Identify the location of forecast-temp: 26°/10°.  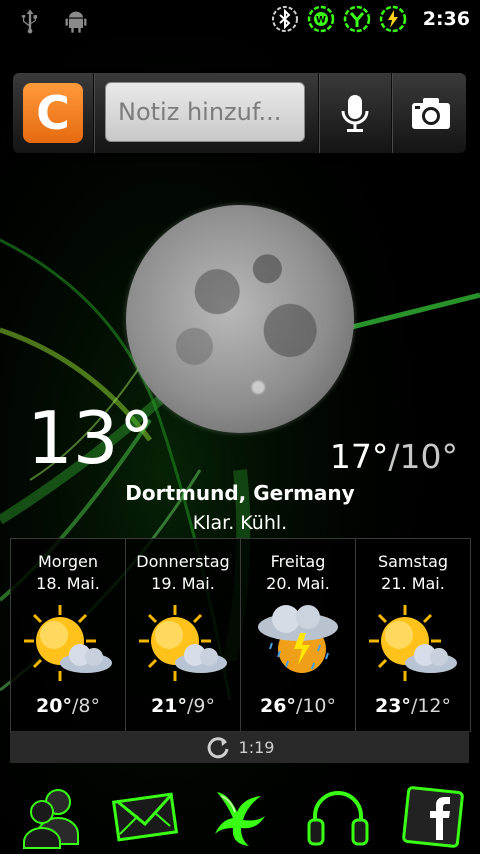
(298, 706).